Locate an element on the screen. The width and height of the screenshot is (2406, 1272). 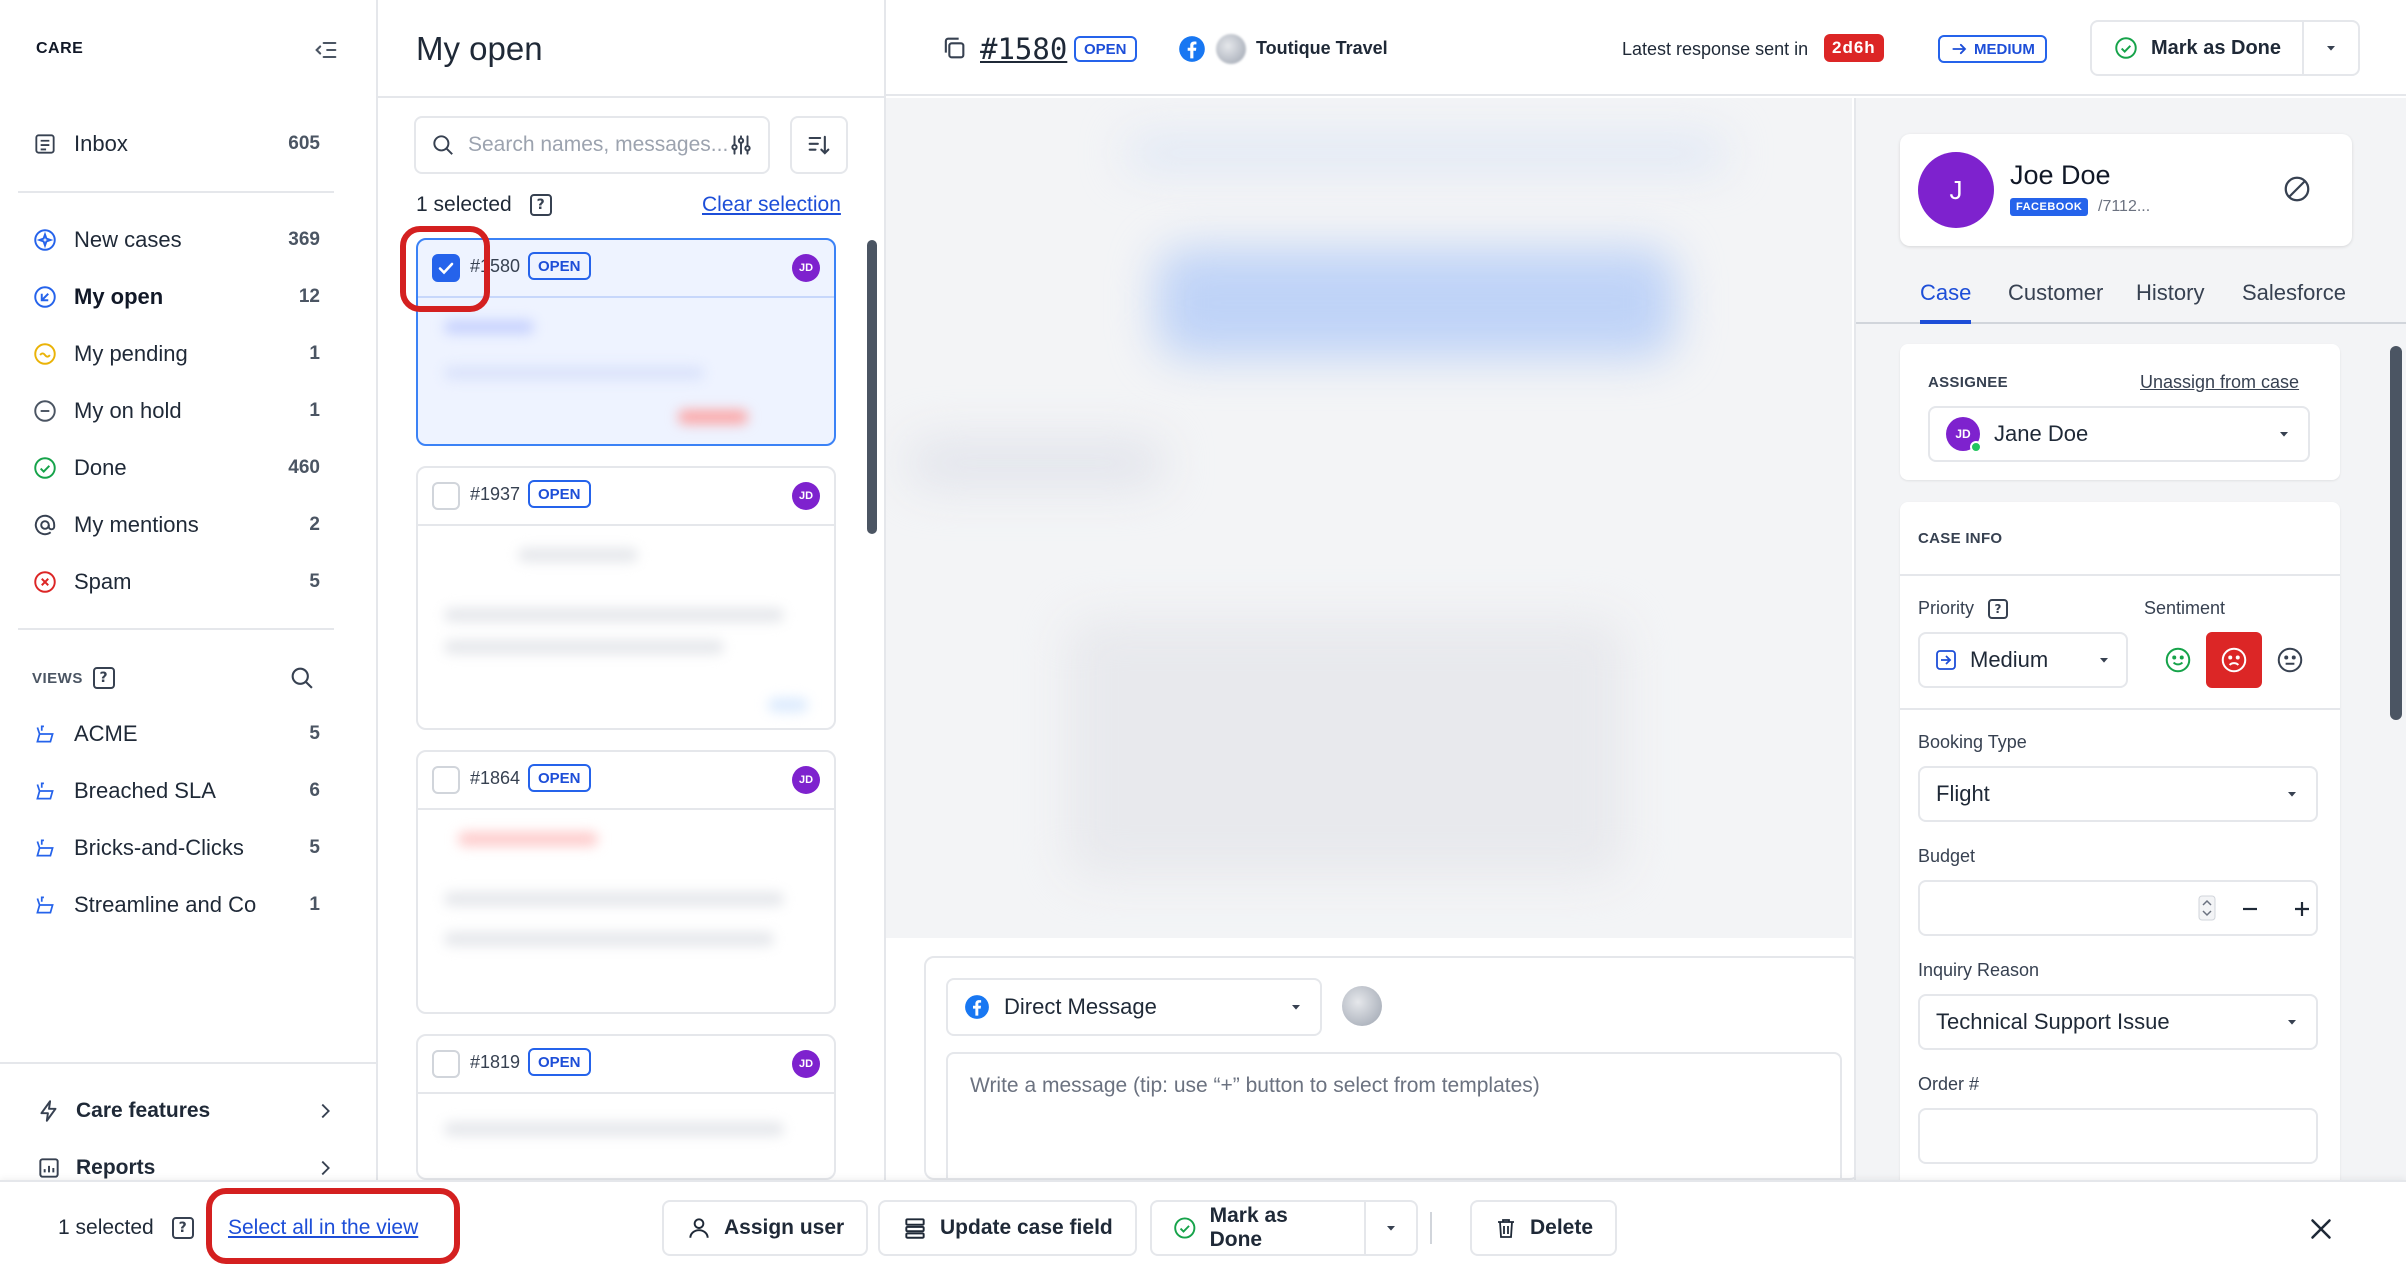
plus-icon is located at coordinates (2302, 909).